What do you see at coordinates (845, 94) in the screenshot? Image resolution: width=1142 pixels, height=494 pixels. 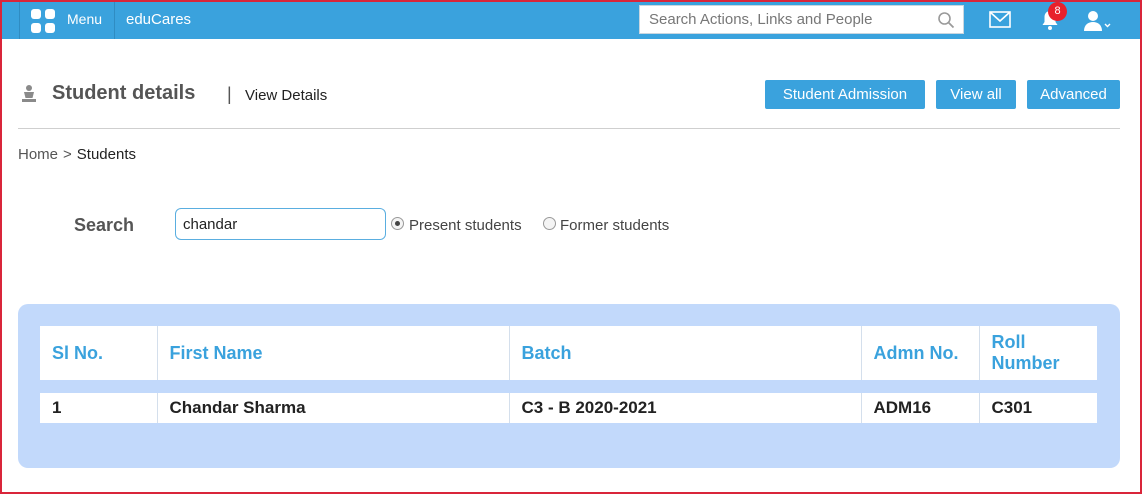 I see `student-admission-button: Student Admission` at bounding box center [845, 94].